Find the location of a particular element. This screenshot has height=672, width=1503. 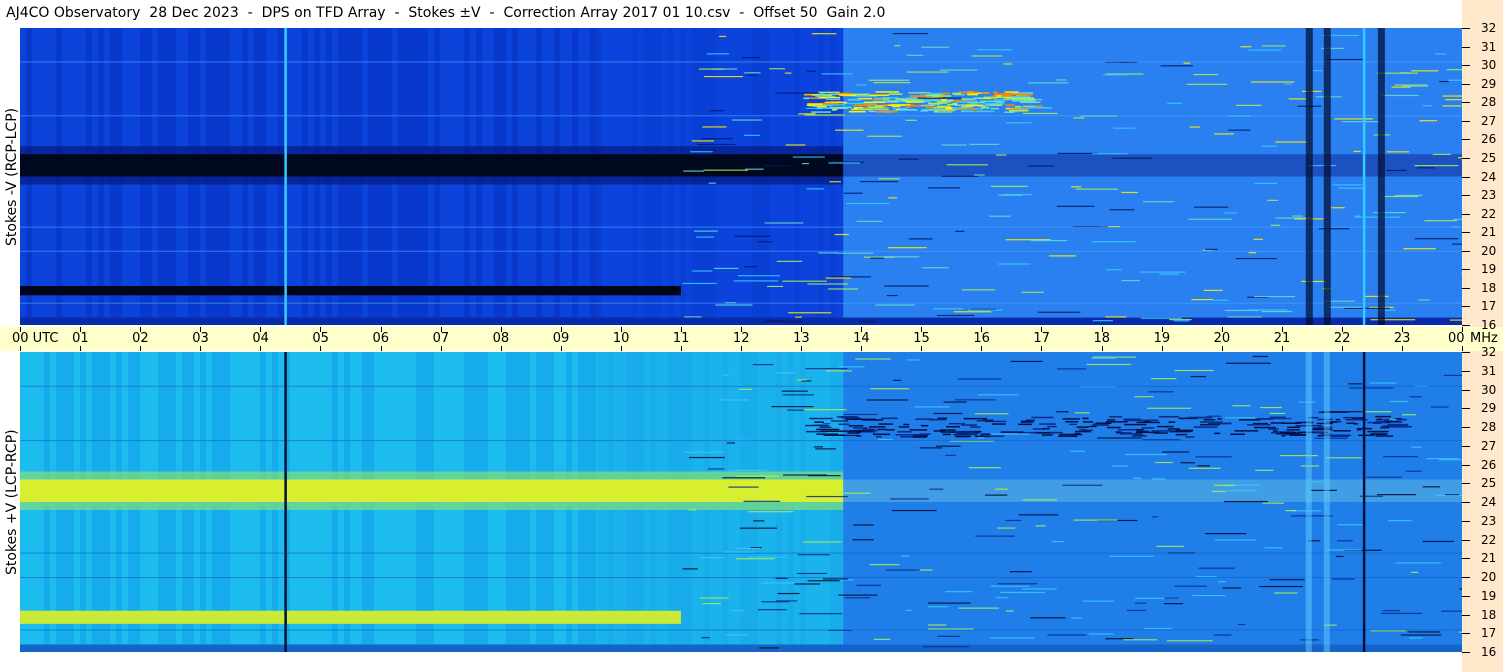

floor-band is located at coordinates (741, 648).